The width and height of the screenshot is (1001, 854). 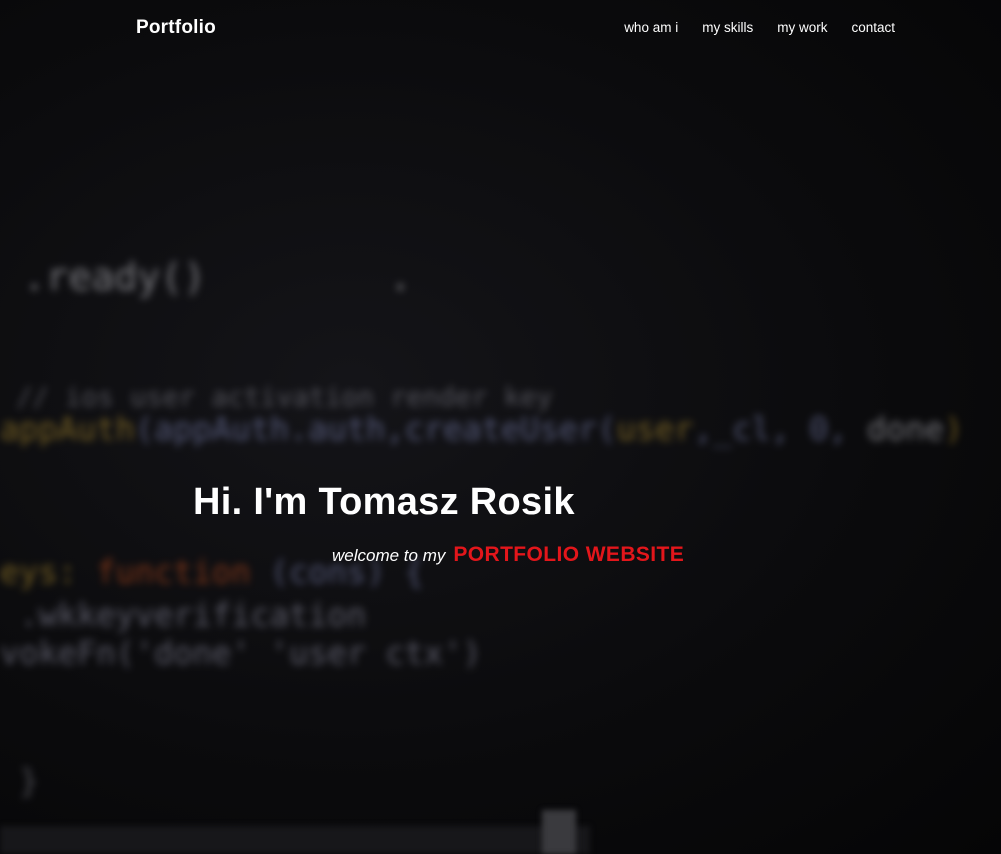 I want to click on nav-links: who am i my skills my work contact, so click(x=759, y=27).